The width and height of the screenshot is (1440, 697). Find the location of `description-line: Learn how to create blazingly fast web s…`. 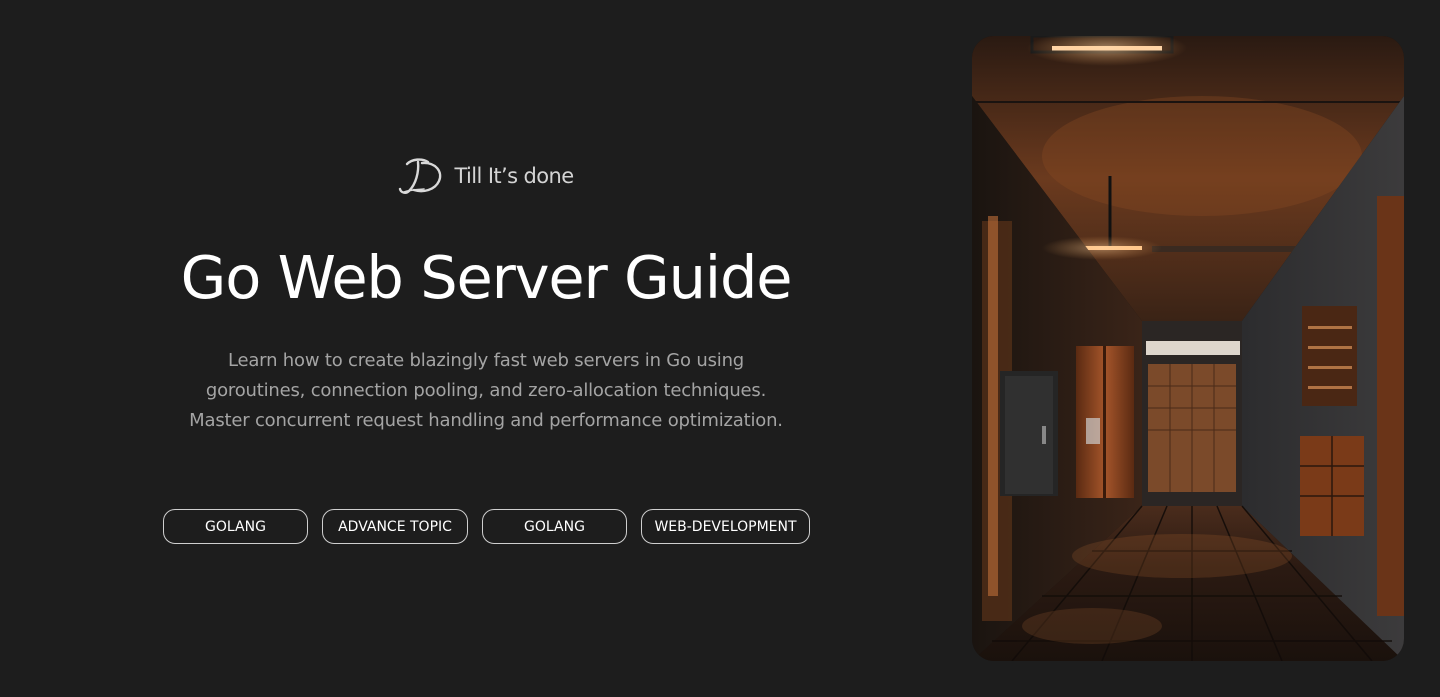

description-line: Learn how to create blazingly fast web s… is located at coordinates (486, 360).